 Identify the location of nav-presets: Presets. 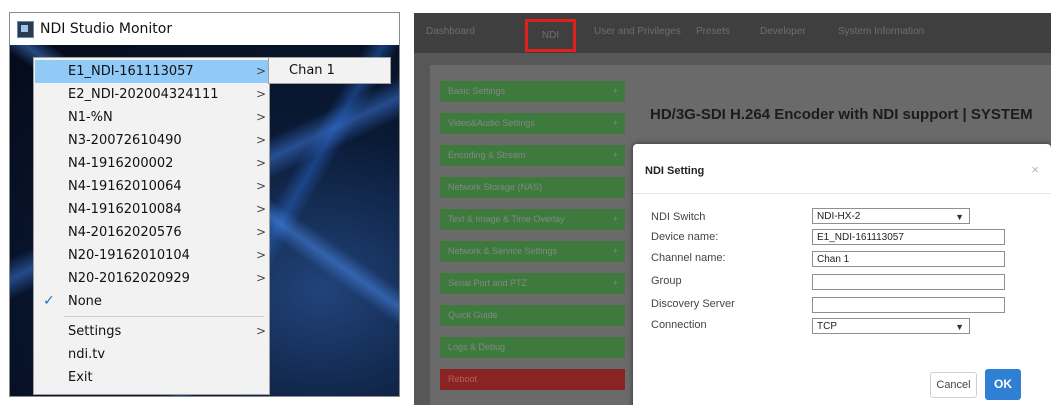
(713, 31).